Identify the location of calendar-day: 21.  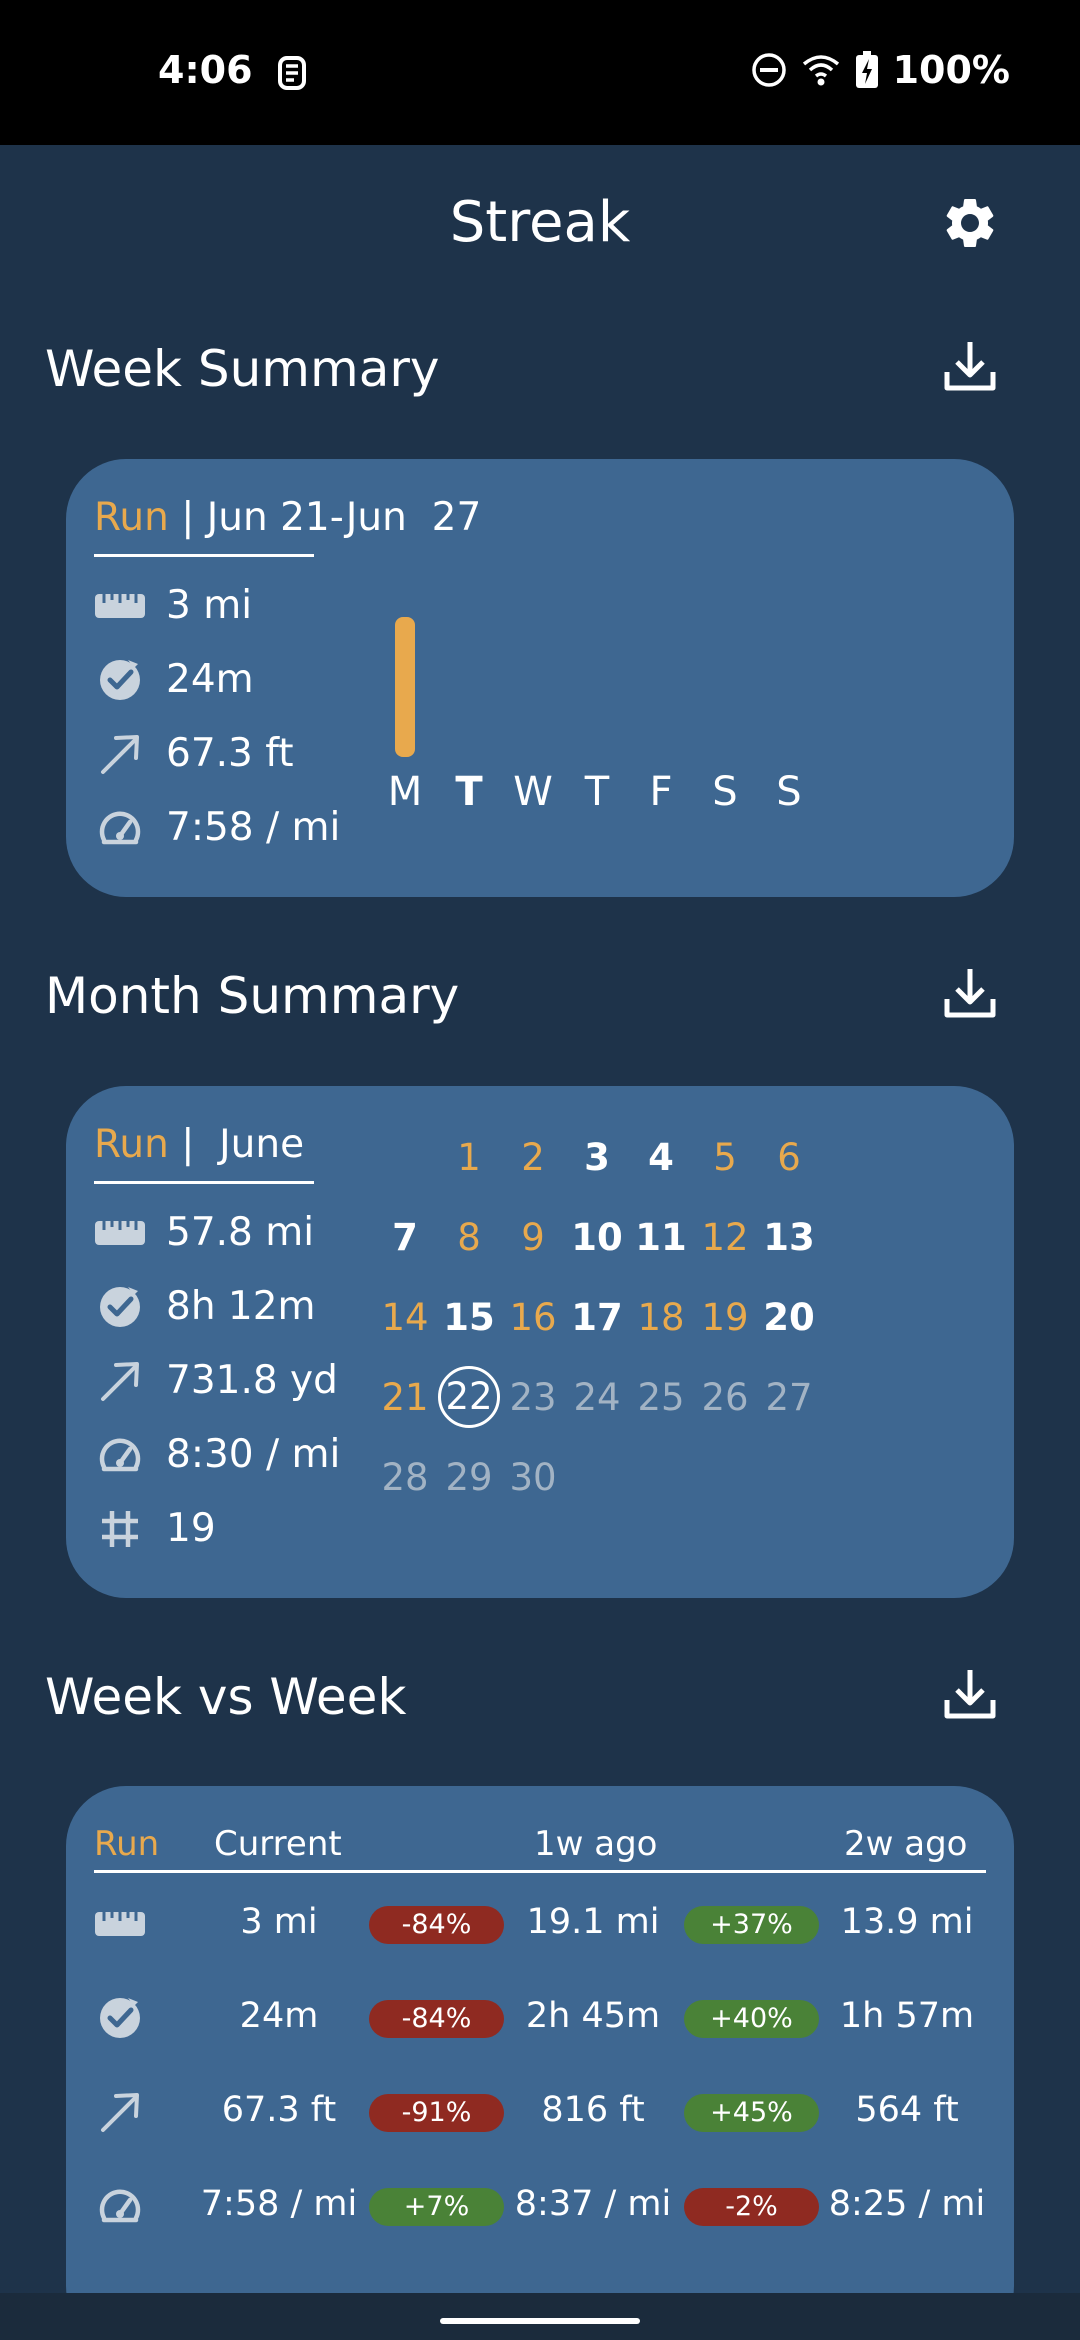
(405, 1397).